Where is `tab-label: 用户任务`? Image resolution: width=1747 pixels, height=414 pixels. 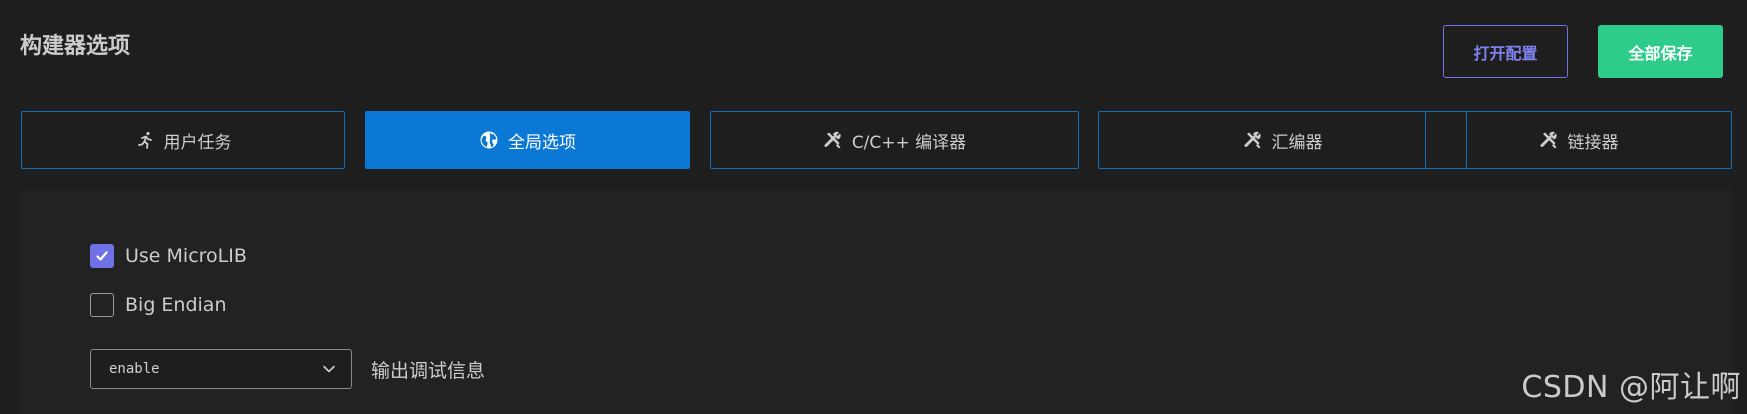 tab-label: 用户任务 is located at coordinates (197, 142).